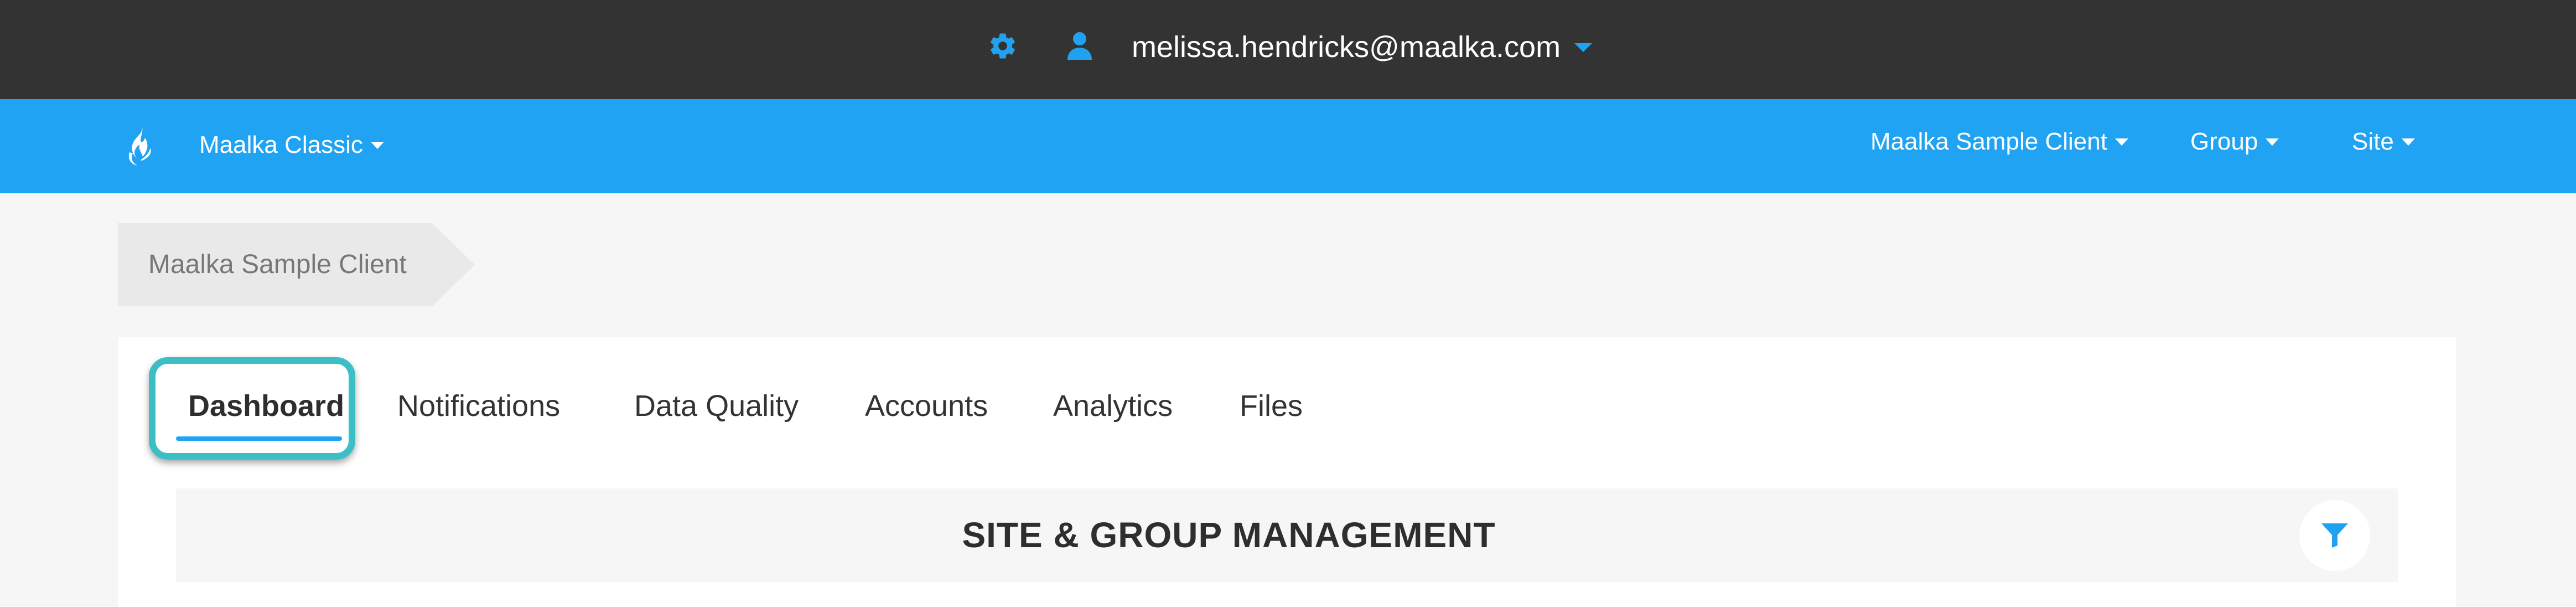  Describe the element at coordinates (1346, 47) in the screenshot. I see `user-email: melissa.hendricks@maalka.com` at that location.